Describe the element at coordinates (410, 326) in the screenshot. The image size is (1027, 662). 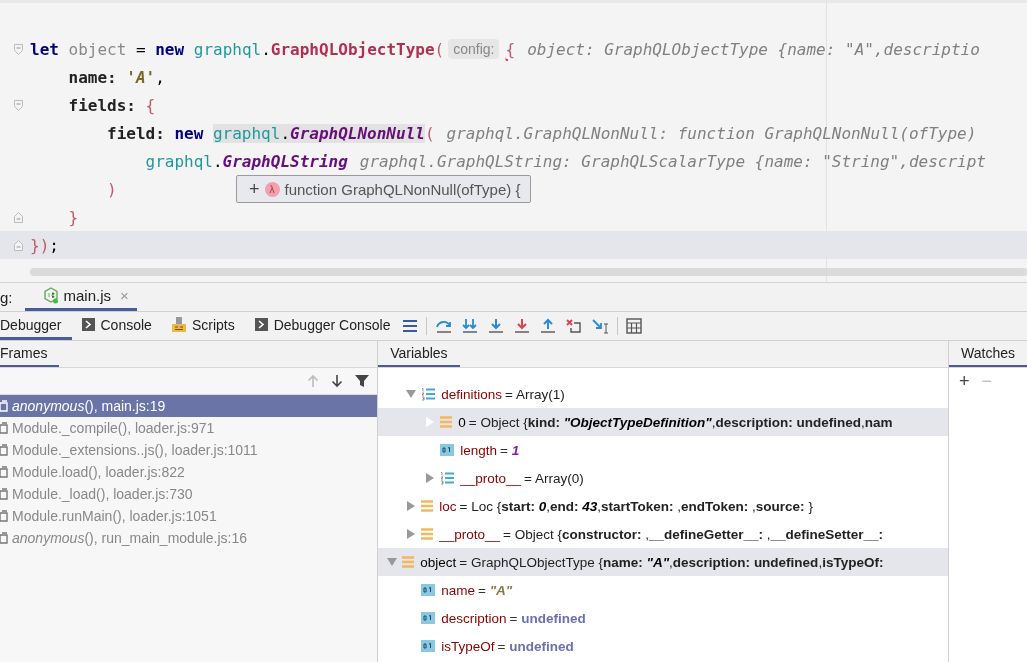
I see `menu-icon` at that location.